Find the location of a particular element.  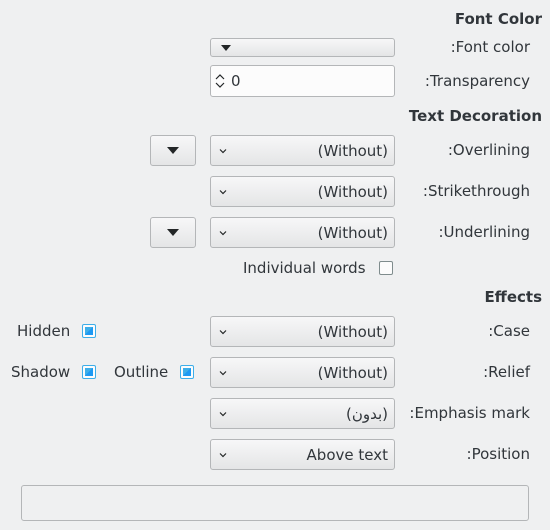

relief-label: :Relief is located at coordinates (506, 372).